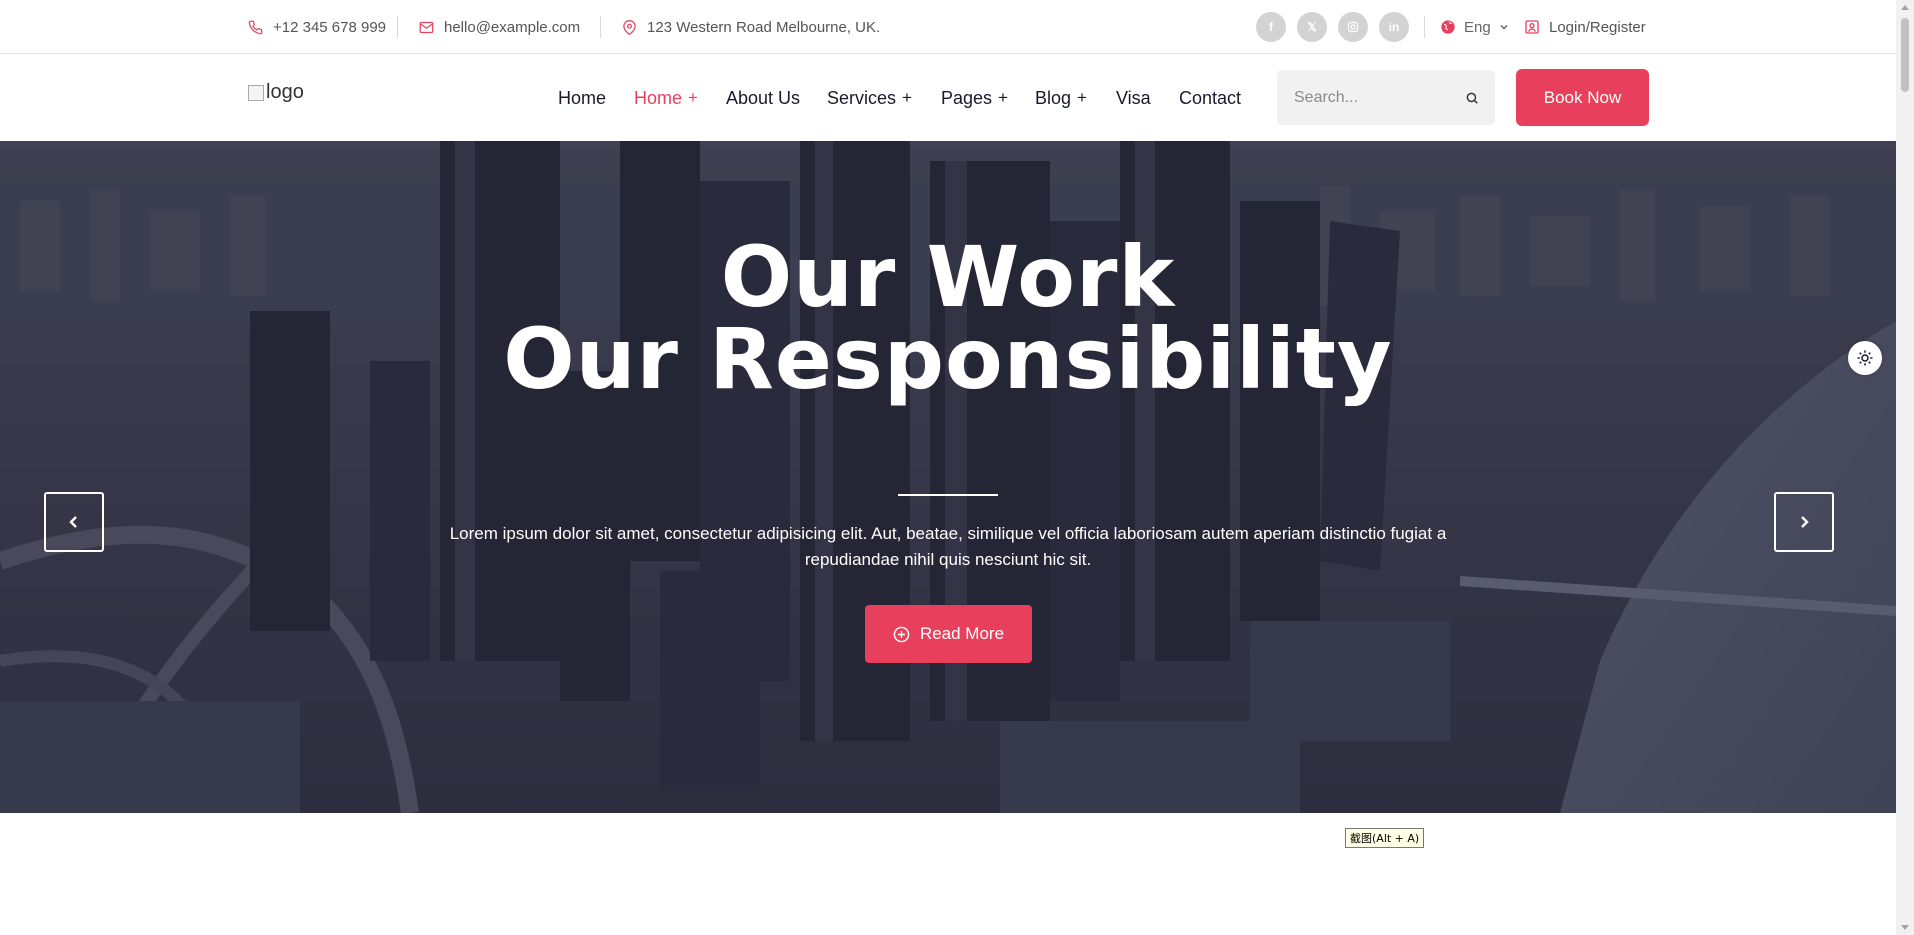 Image resolution: width=1914 pixels, height=935 pixels. I want to click on instagram-icon, so click(1353, 27).